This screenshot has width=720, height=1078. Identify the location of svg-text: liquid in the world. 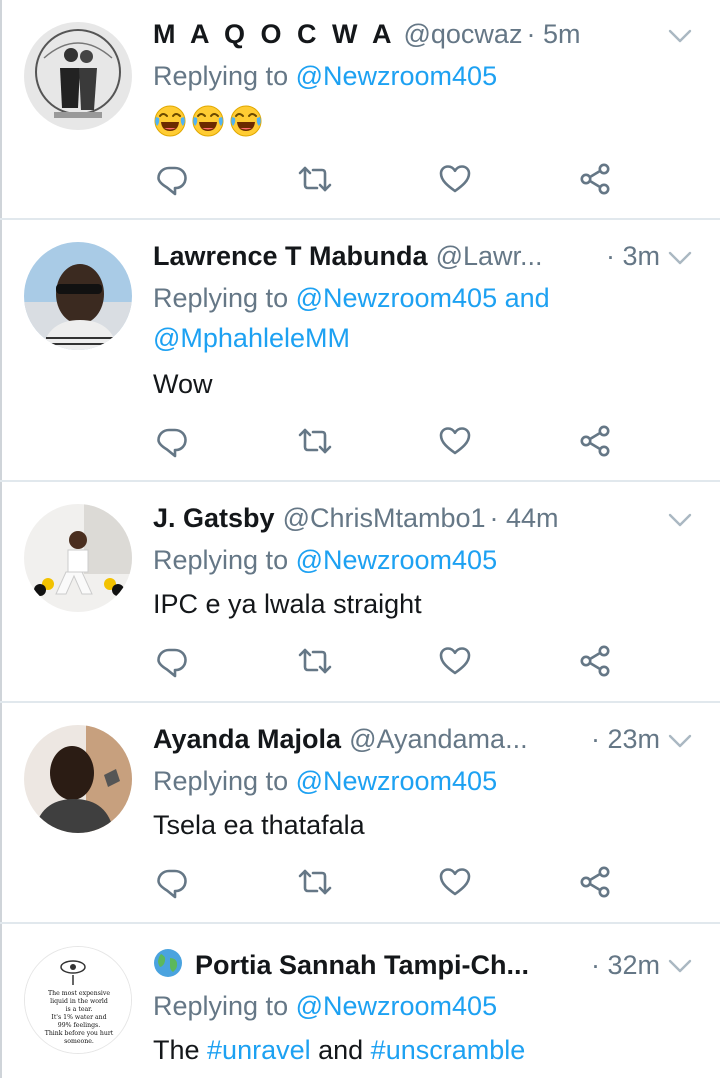
(79, 1001).